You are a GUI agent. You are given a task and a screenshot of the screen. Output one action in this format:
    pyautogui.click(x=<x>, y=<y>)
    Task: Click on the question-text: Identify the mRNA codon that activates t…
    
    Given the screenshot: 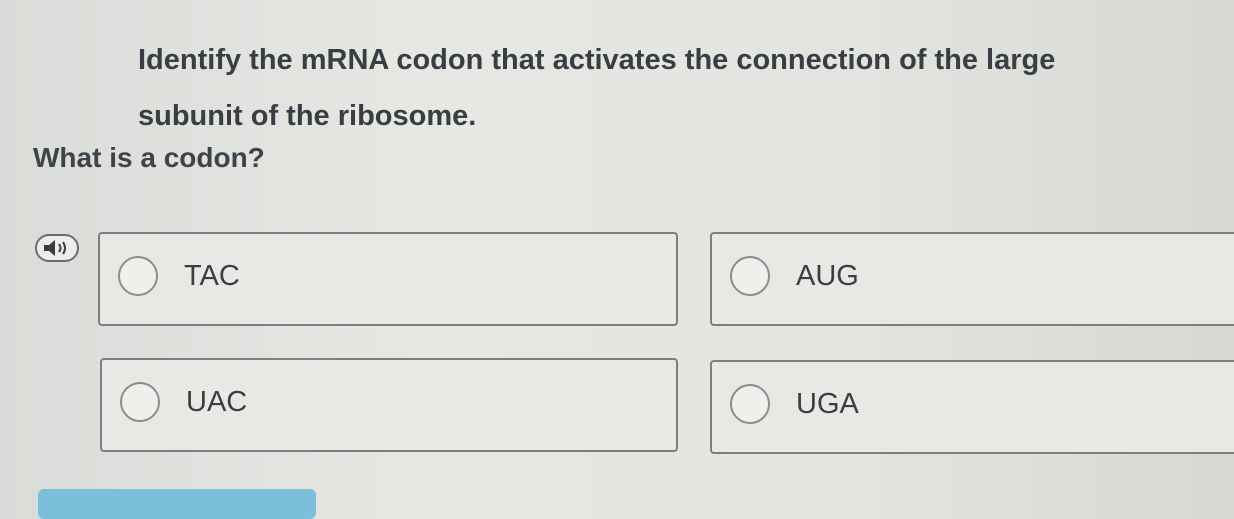 What is the action you would take?
    pyautogui.click(x=597, y=88)
    